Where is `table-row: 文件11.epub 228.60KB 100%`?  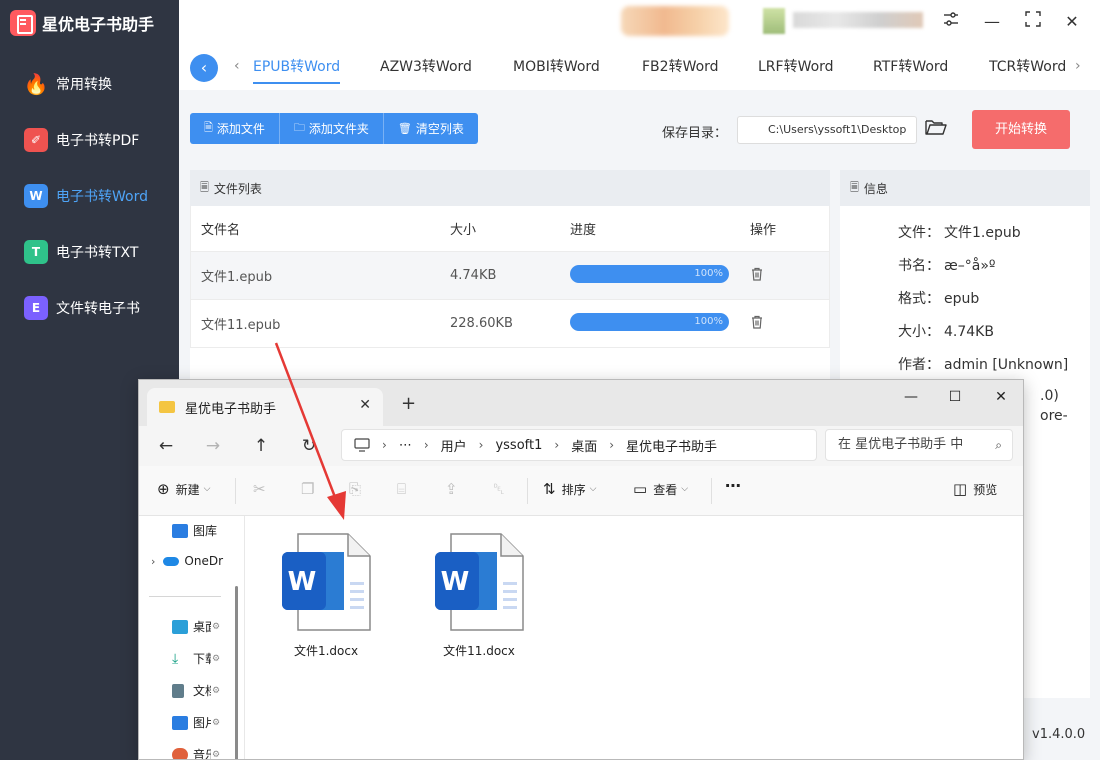
table-row: 文件11.epub 228.60KB 100% is located at coordinates (510, 324).